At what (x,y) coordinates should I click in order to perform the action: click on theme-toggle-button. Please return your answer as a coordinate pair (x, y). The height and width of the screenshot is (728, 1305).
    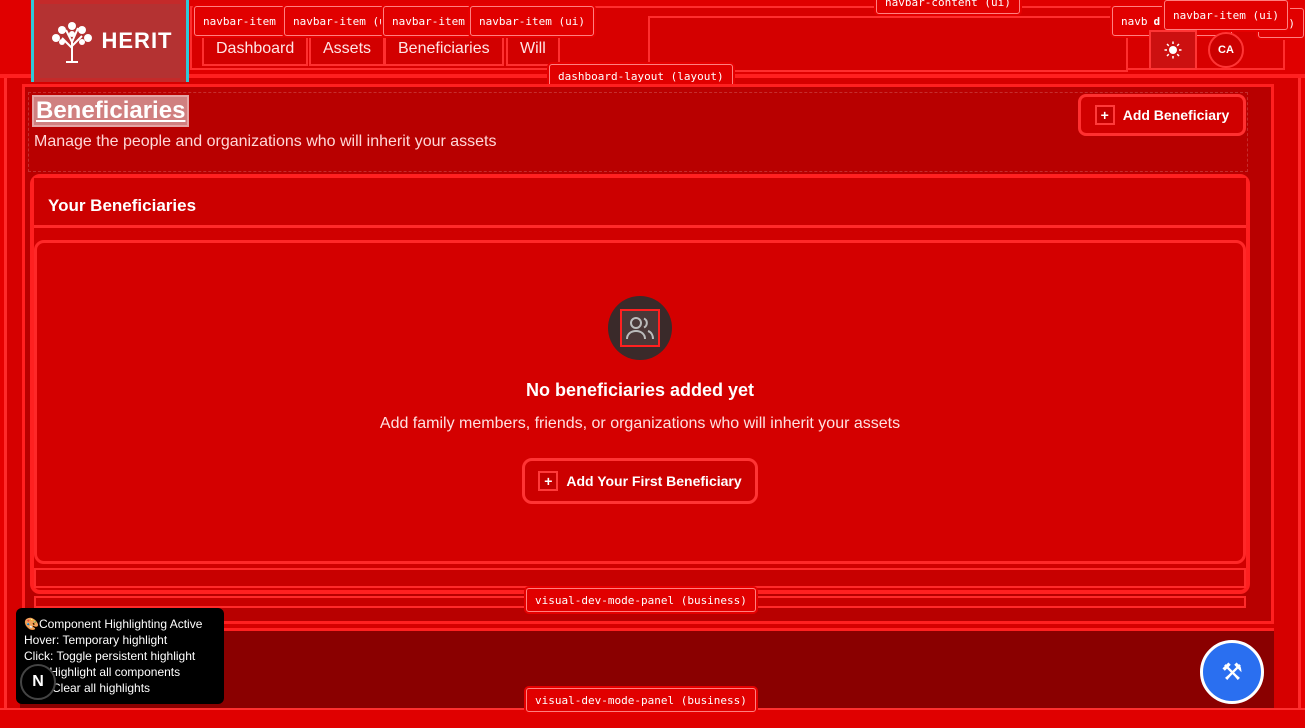
    Looking at the image, I should click on (1173, 50).